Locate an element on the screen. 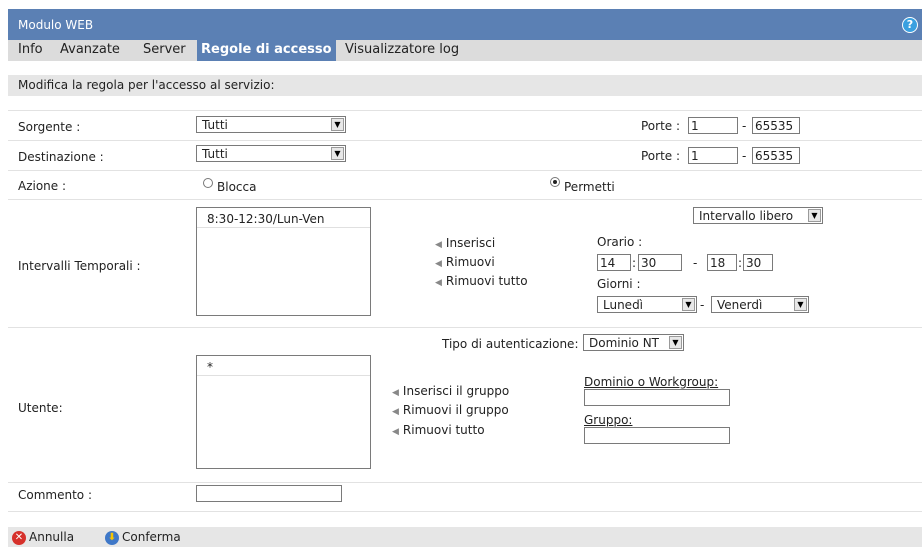  cancel-label: Annulla is located at coordinates (52, 537).